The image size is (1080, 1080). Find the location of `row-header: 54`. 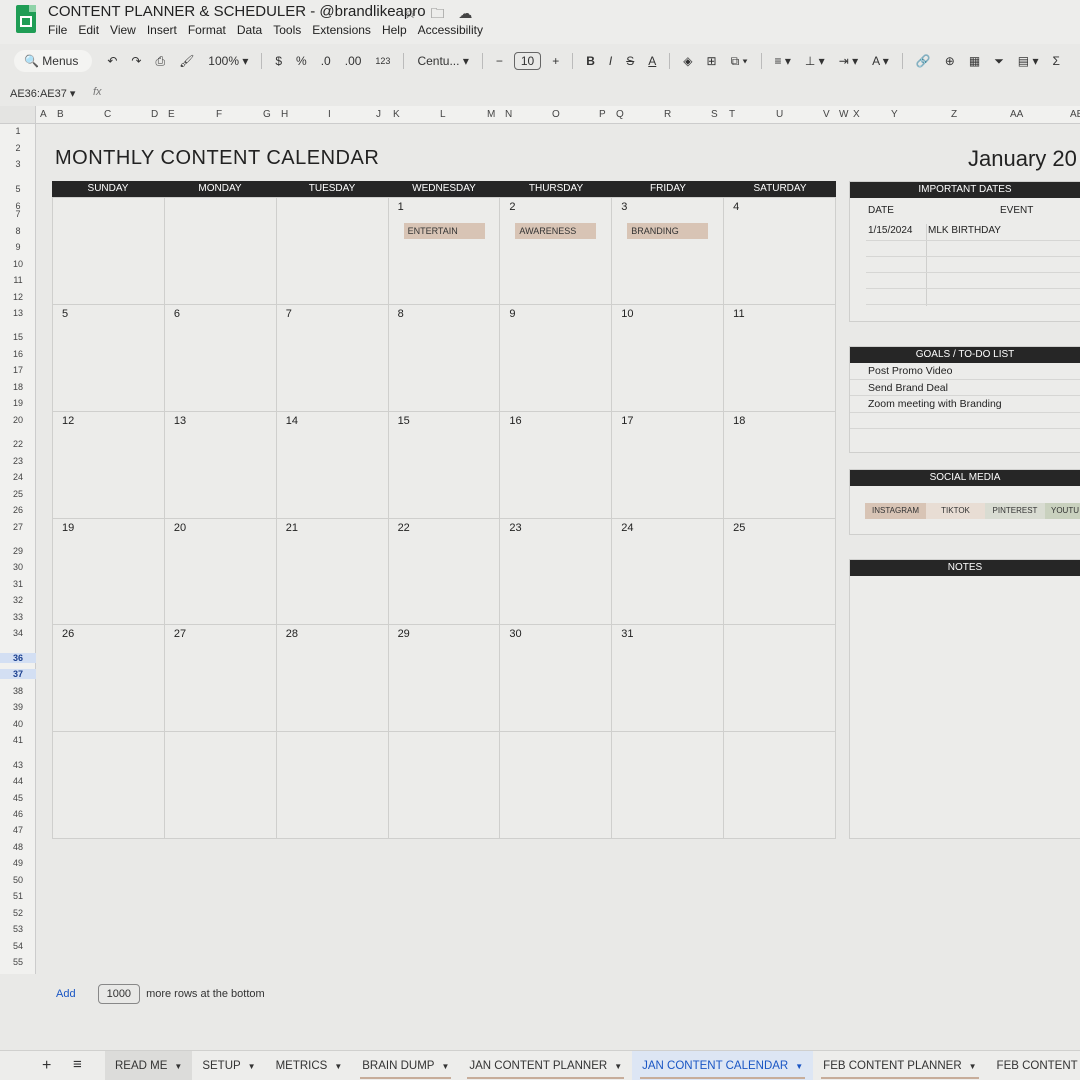

row-header: 54 is located at coordinates (18, 946).